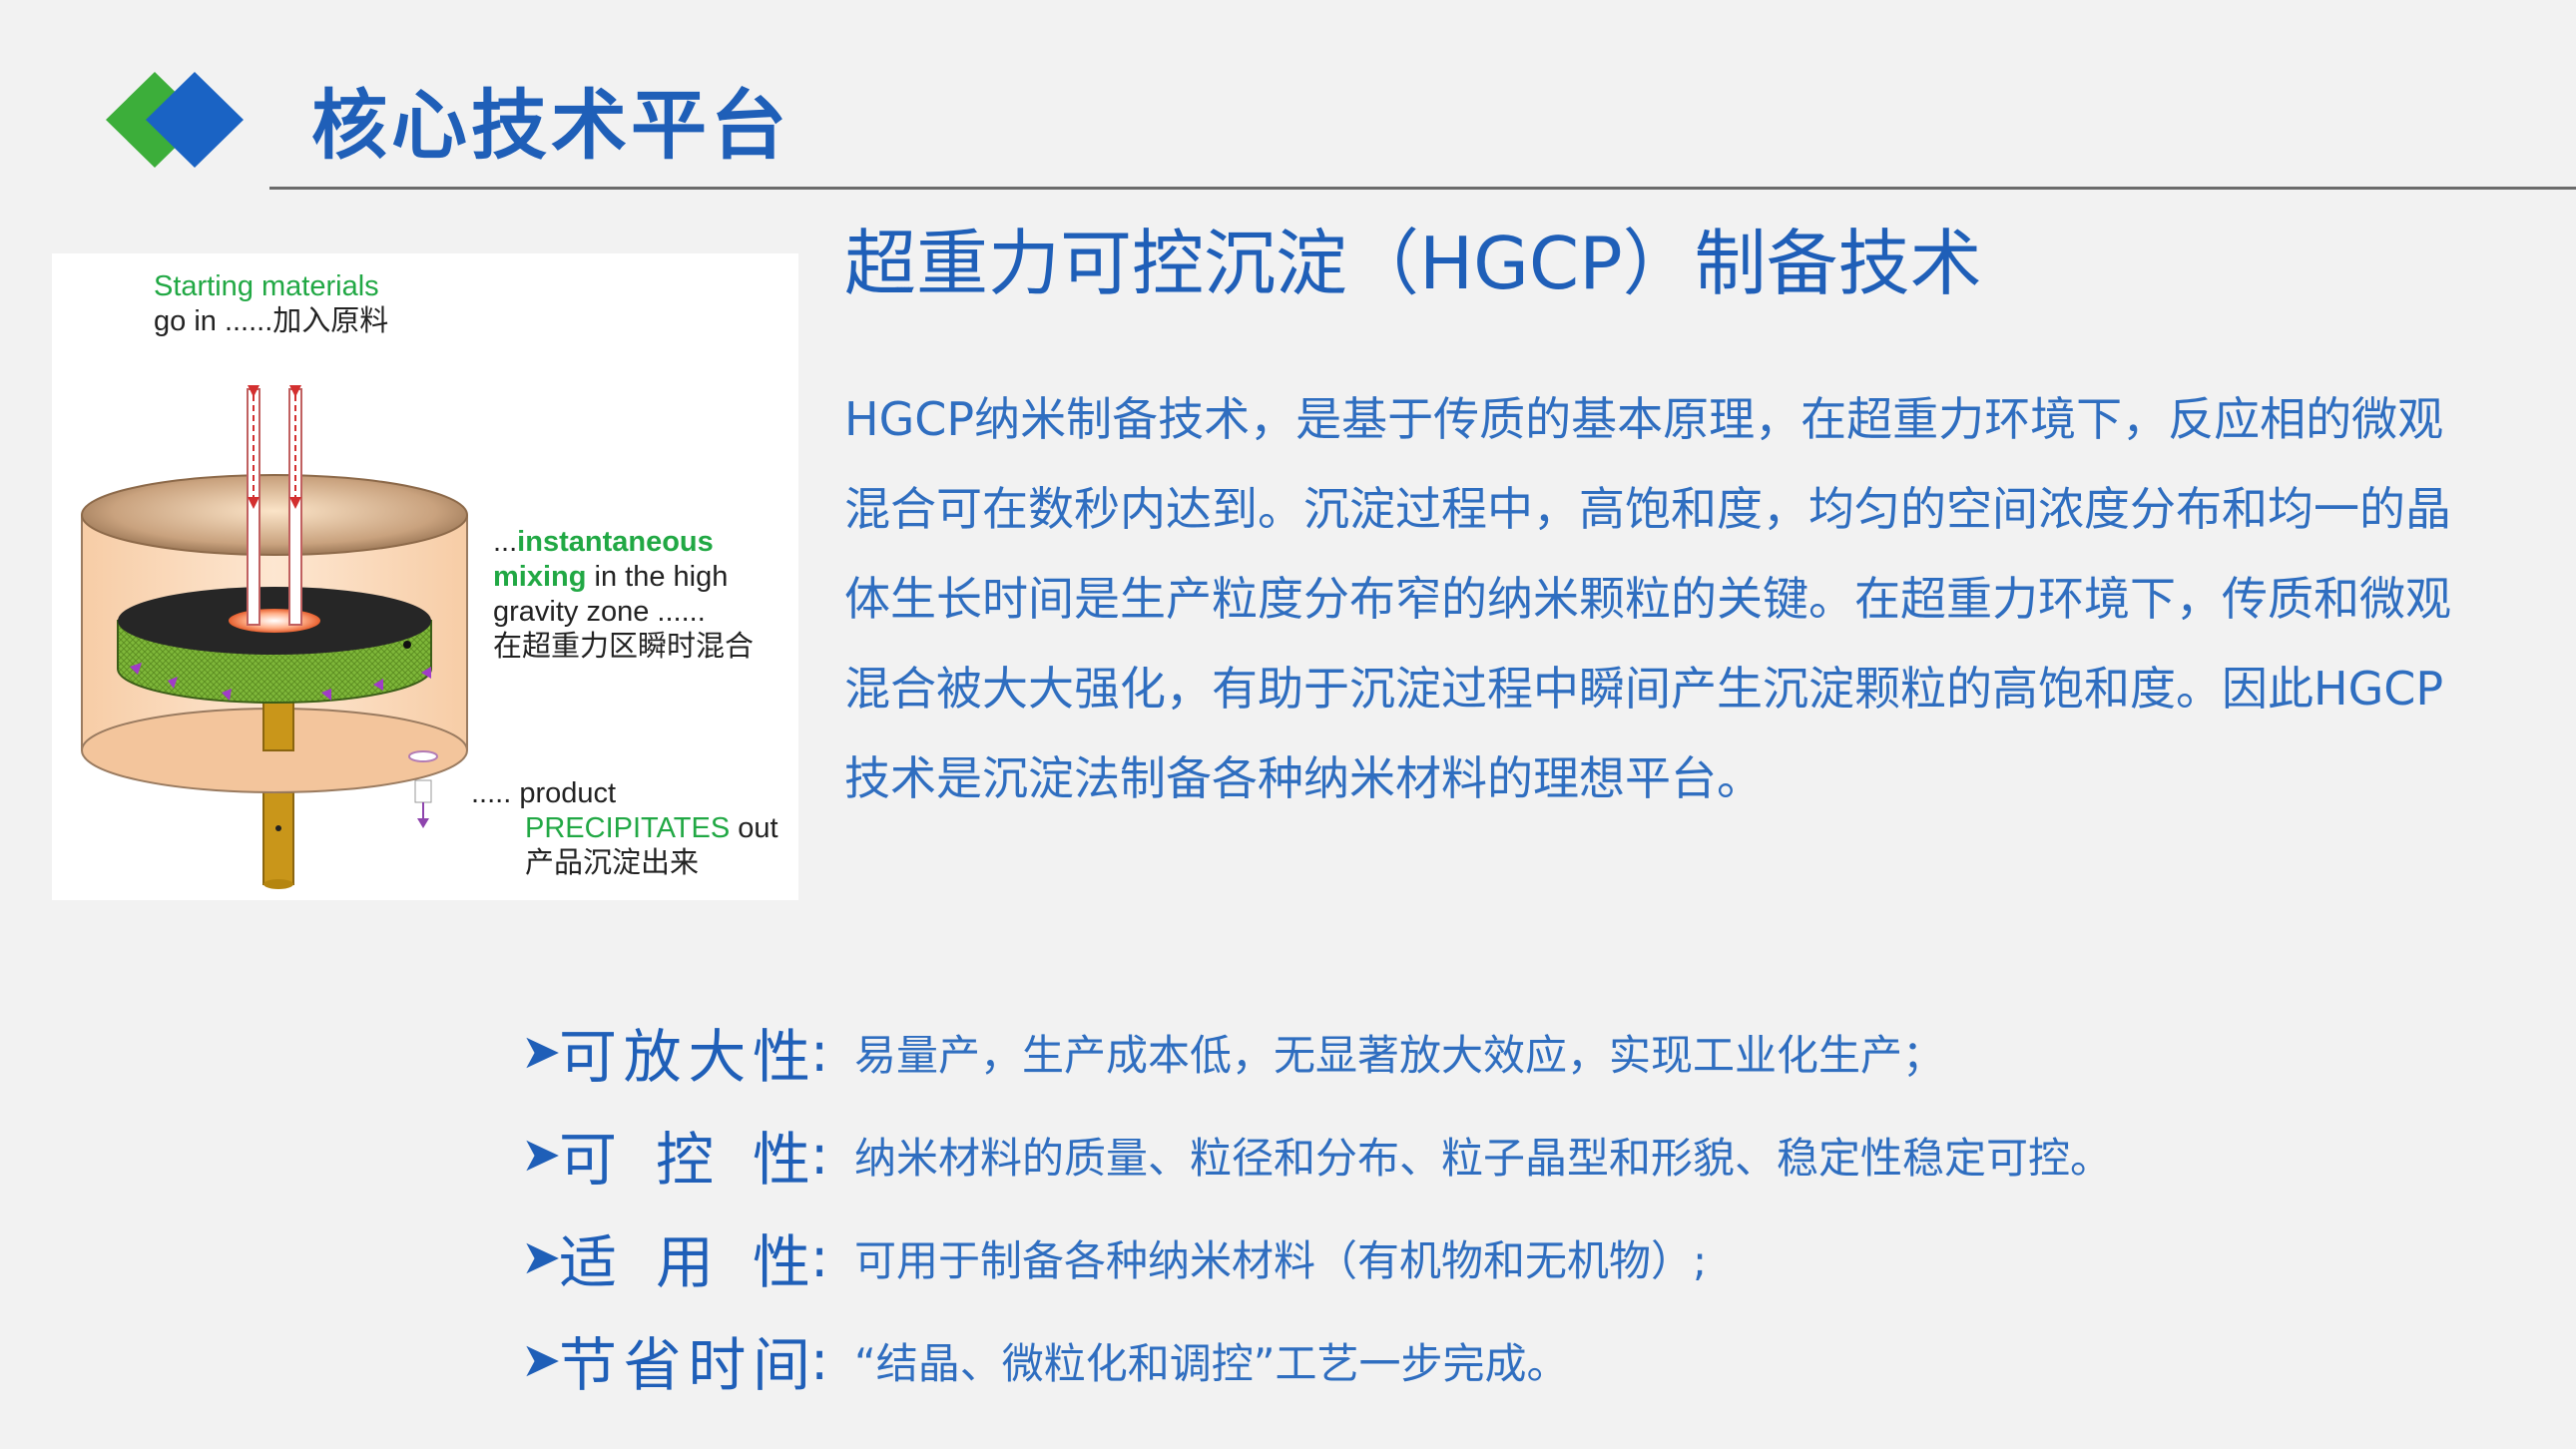 This screenshot has height=1449, width=2576. I want to click on feature-item-scalability: ➤可放大性: 易量产，生产成本低，无显著放大效应，实现工业化生产；, so click(1519, 1061).